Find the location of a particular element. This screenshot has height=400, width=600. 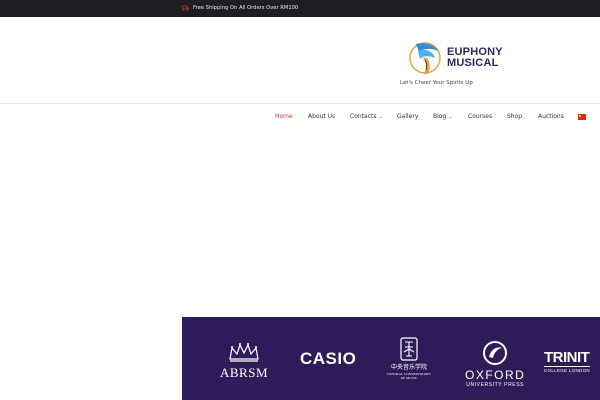

nav-contacts-label: Contacts is located at coordinates (363, 116).